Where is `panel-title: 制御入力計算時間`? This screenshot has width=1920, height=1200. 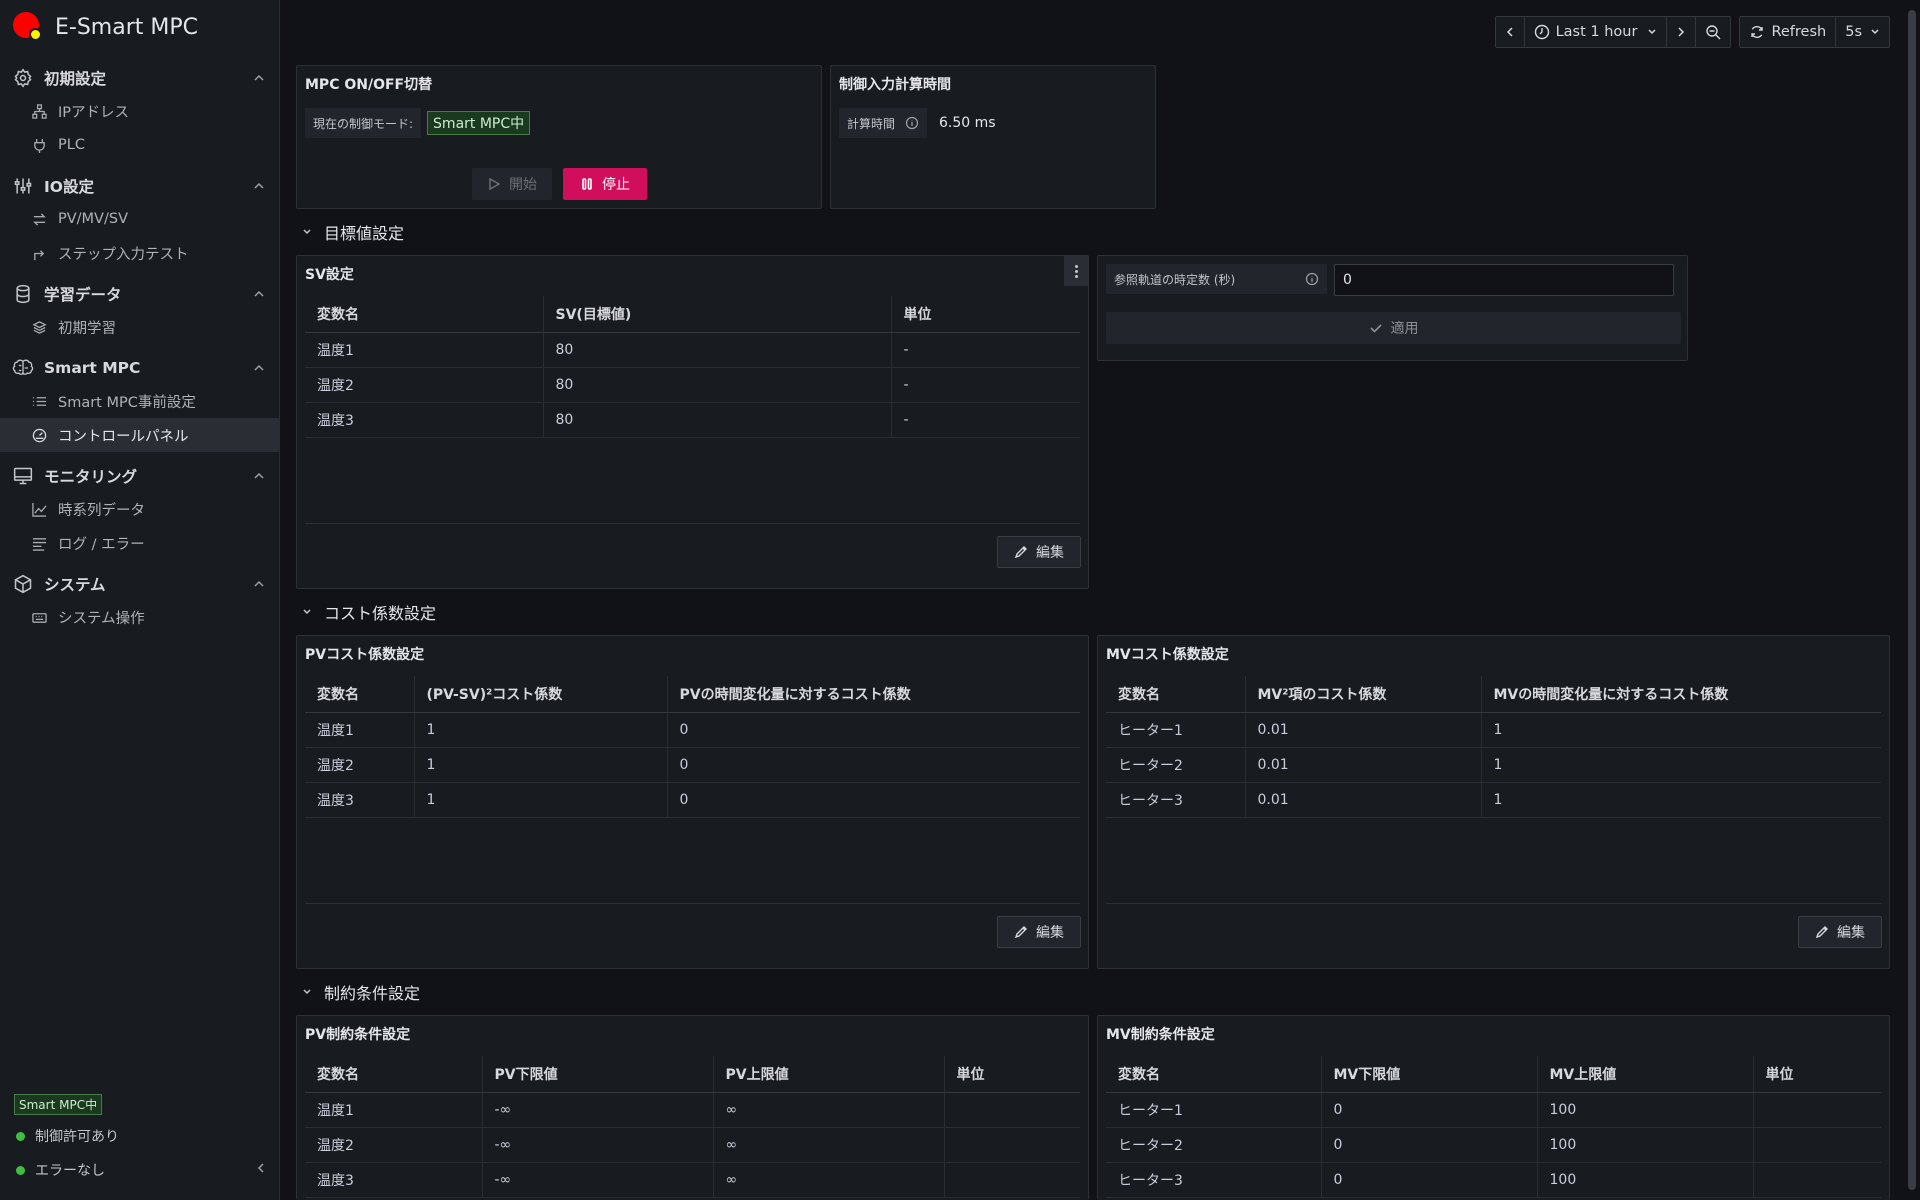 panel-title: 制御入力計算時間 is located at coordinates (895, 85).